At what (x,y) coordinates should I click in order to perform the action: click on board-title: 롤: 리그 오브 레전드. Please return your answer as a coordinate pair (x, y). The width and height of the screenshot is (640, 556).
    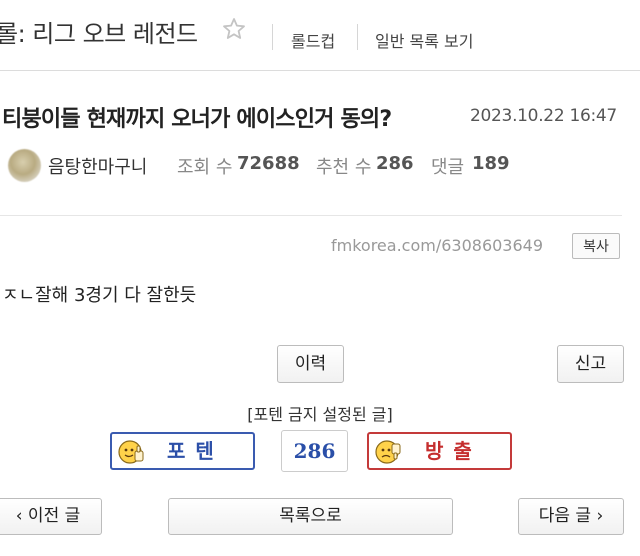
    Looking at the image, I should click on (99, 31).